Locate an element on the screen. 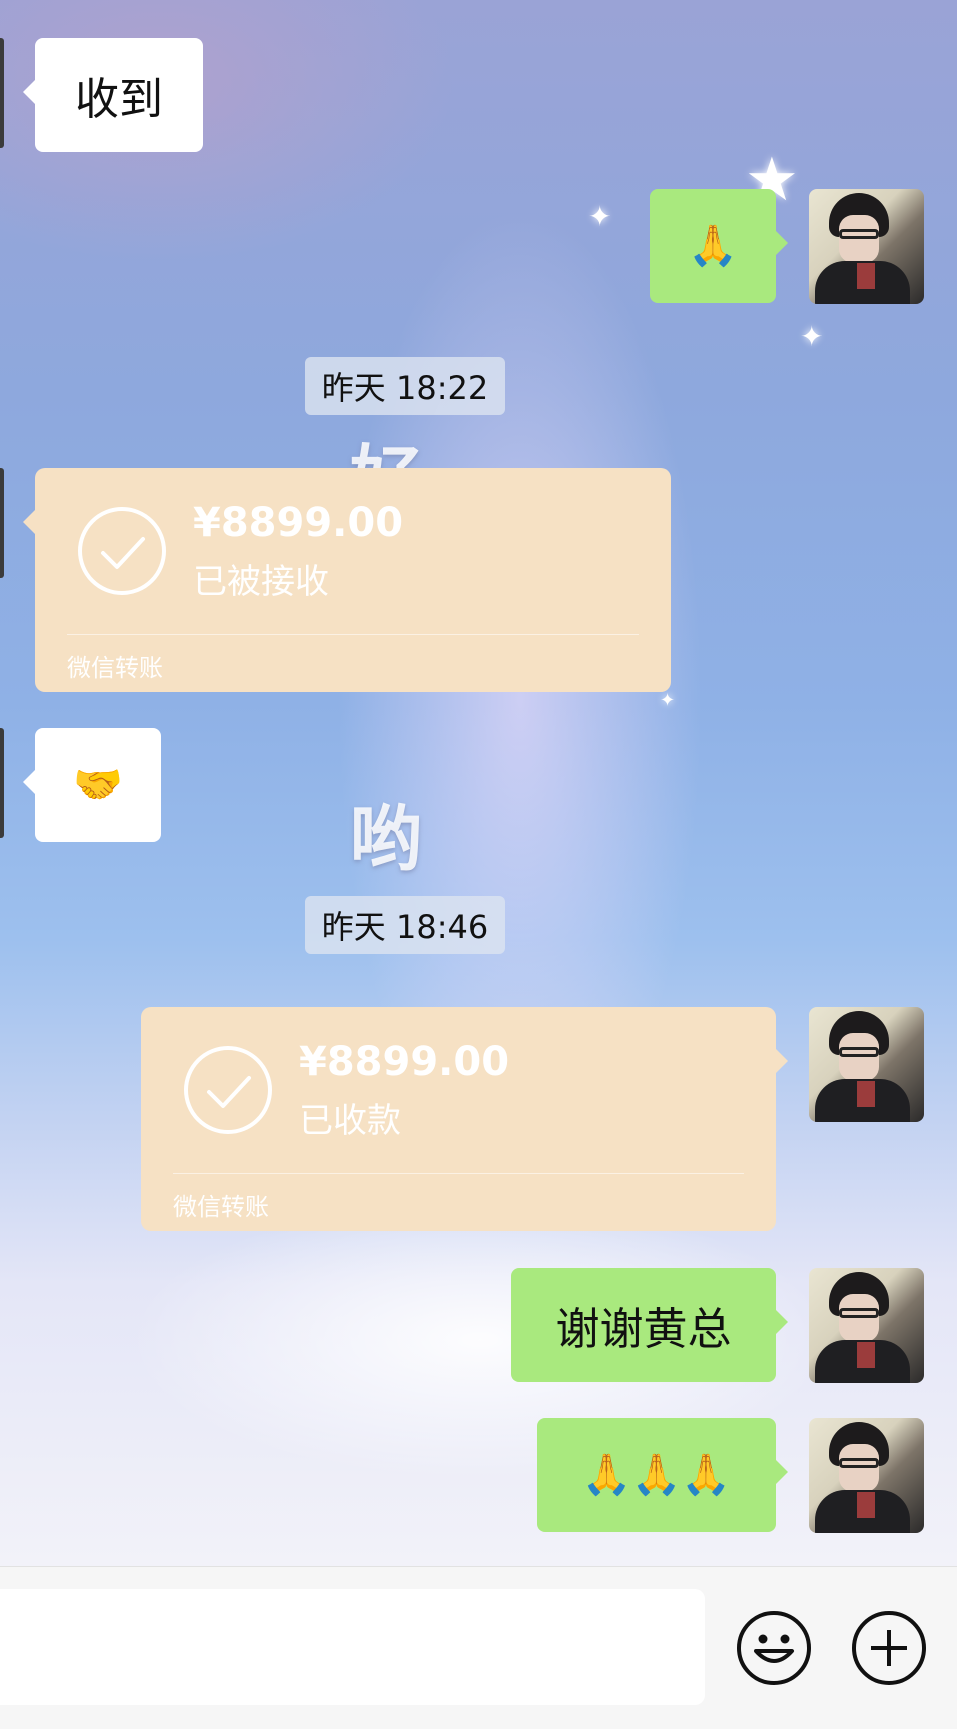  message-text: 谢谢黄总 is located at coordinates (643, 1329).